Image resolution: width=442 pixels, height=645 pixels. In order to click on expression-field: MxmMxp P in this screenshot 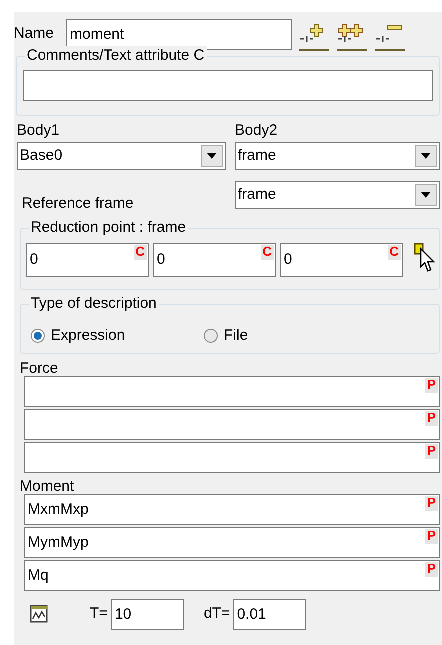, I will do `click(232, 509)`.